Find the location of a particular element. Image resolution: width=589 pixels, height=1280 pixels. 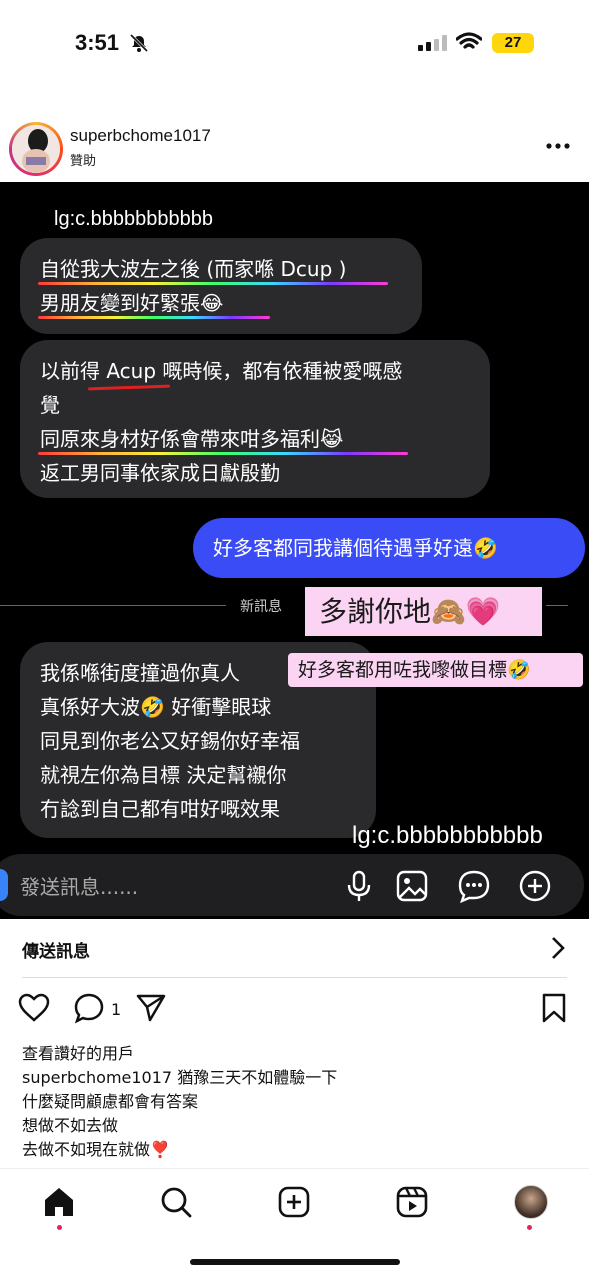

avatar-image is located at coordinates (36, 149).